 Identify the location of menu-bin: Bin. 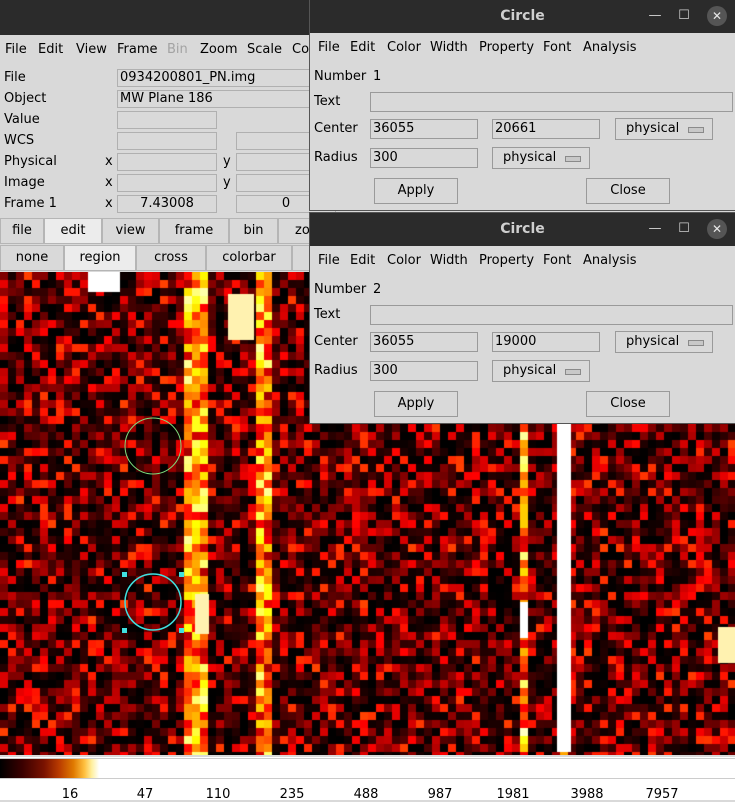
(177, 49).